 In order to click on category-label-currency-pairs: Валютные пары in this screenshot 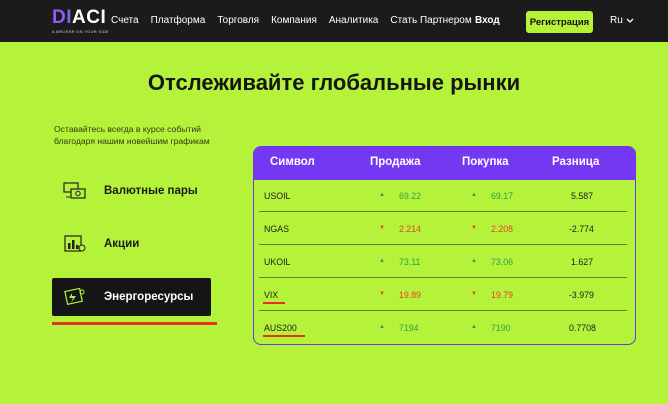, I will do `click(151, 191)`.